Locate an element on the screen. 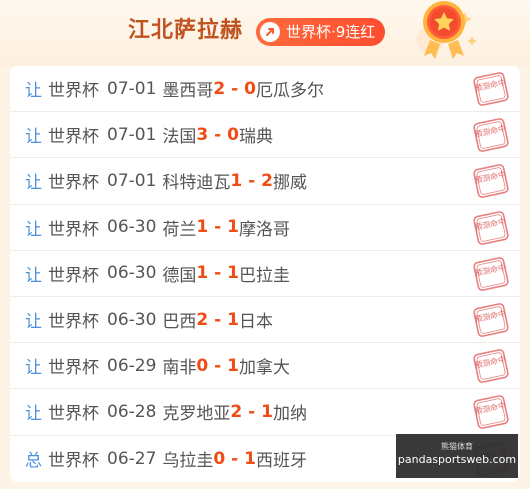  streak-badge: 世界杯·9连红 is located at coordinates (321, 32).